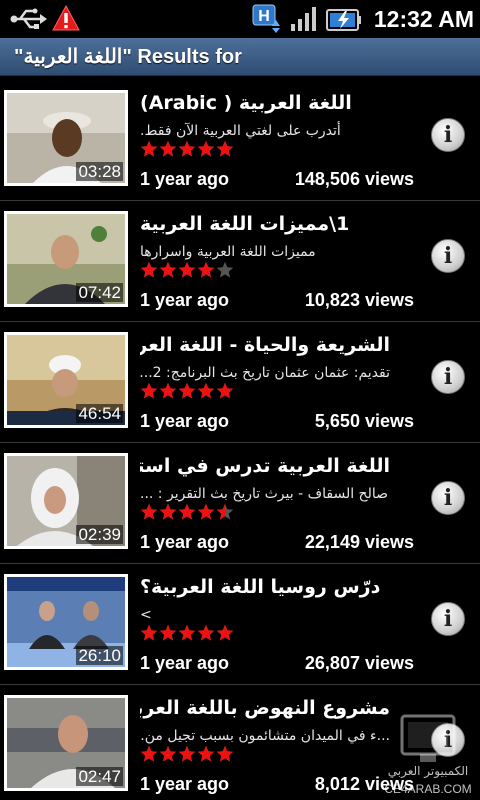 Image resolution: width=480 pixels, height=800 pixels. I want to click on hsdpa-icon: H, so click(266, 18).